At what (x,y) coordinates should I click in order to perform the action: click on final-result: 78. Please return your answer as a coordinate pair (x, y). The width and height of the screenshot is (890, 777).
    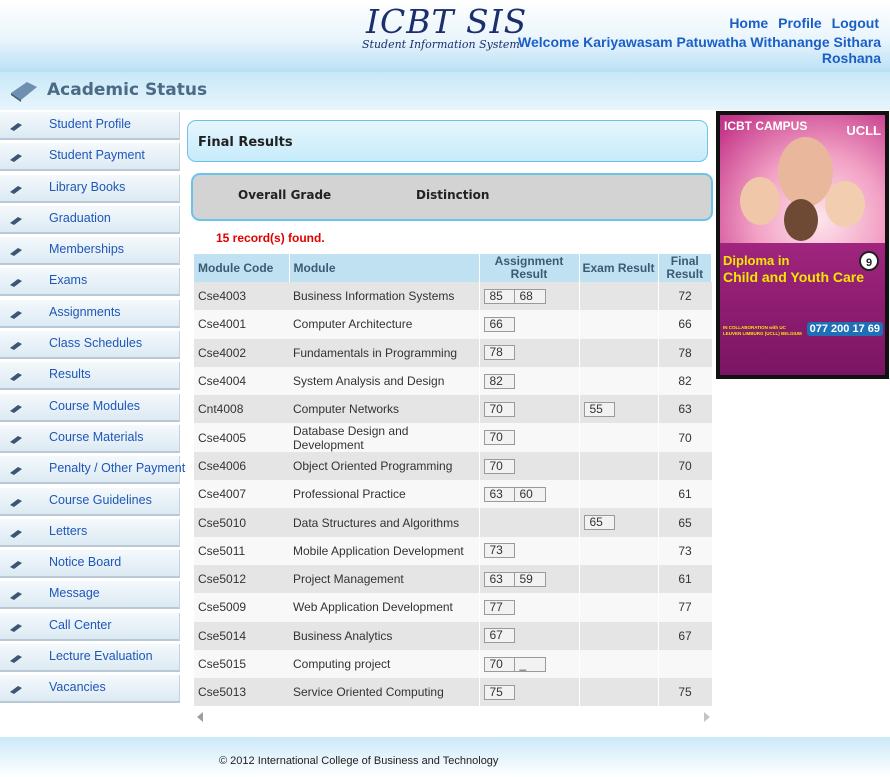
    Looking at the image, I should click on (684, 352).